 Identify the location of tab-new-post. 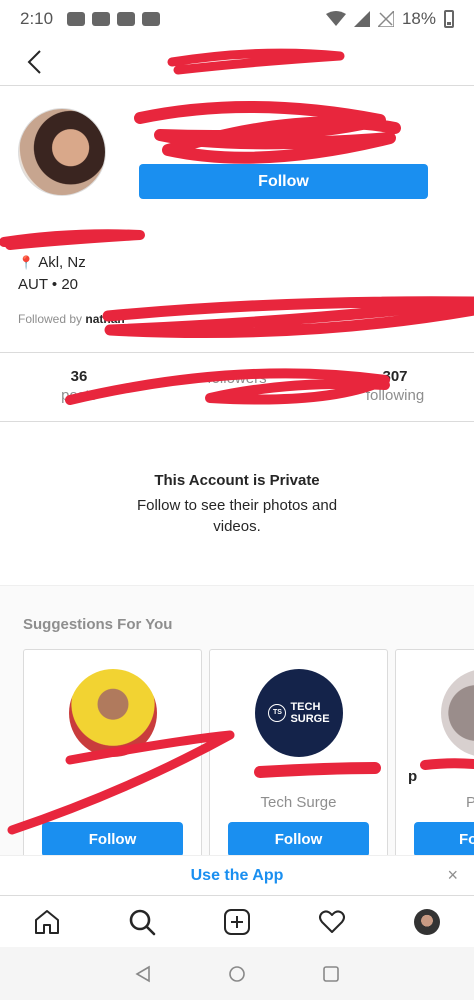
(237, 922).